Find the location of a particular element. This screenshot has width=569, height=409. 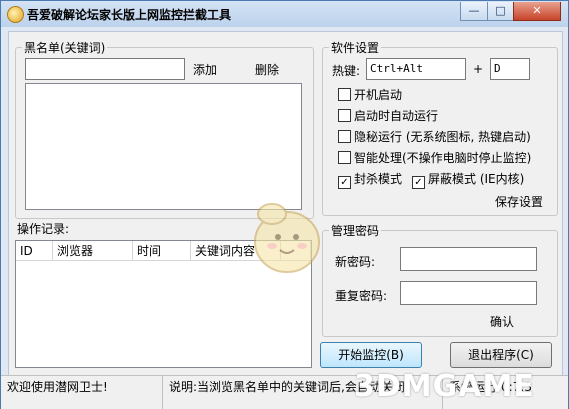

confirm-password-button: 确认 is located at coordinates (502, 321).